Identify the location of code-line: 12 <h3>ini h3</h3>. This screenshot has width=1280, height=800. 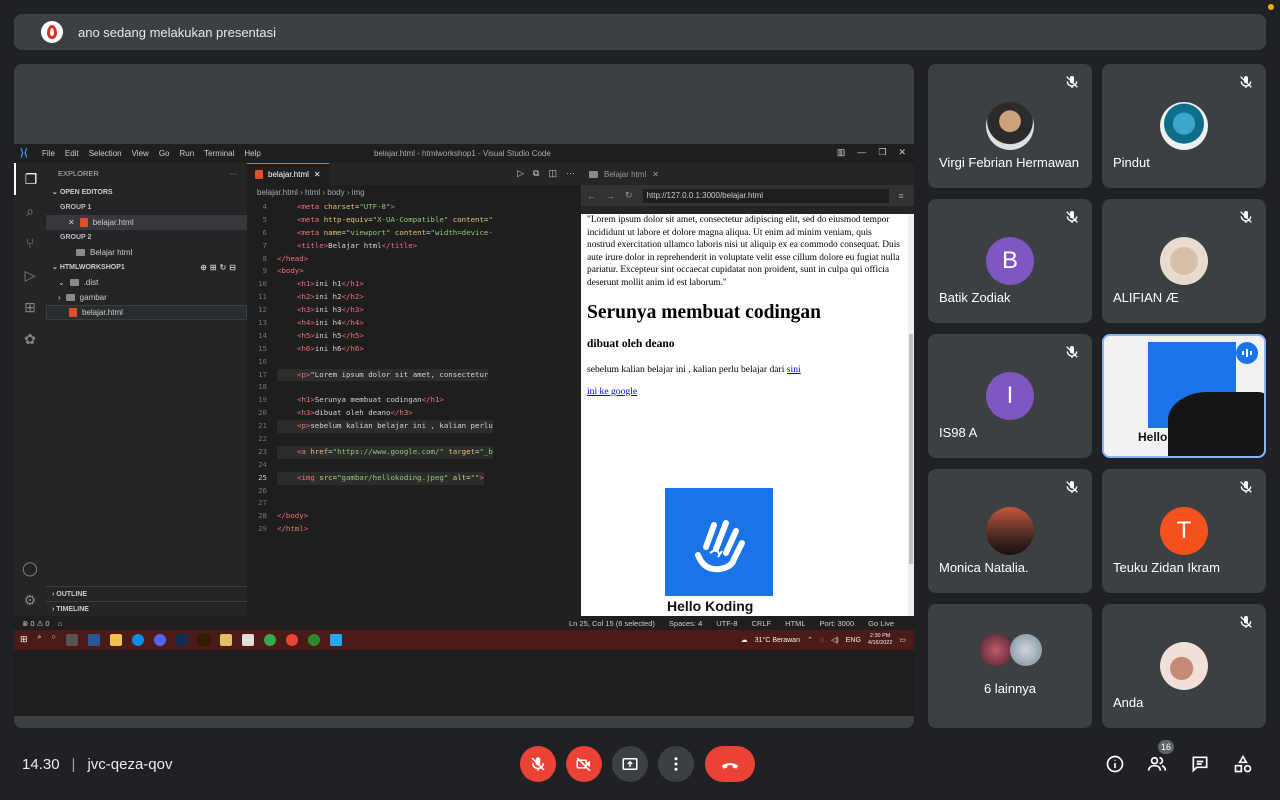
(414, 310).